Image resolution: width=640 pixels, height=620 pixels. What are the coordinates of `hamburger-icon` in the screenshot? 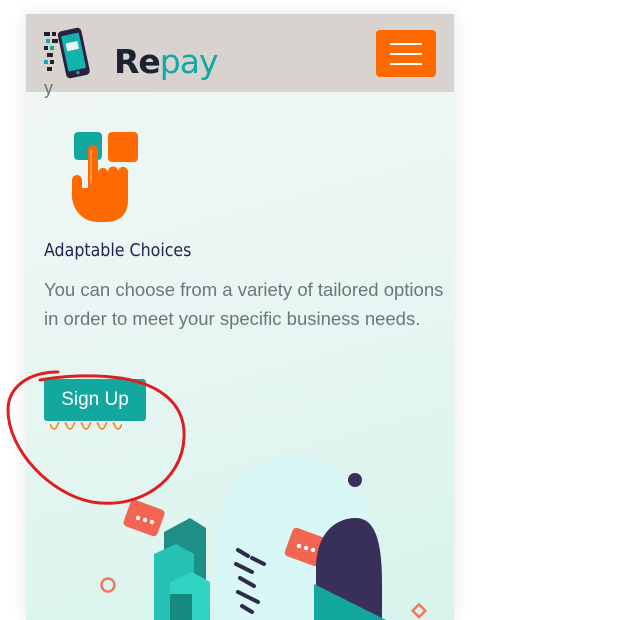 It's located at (406, 44).